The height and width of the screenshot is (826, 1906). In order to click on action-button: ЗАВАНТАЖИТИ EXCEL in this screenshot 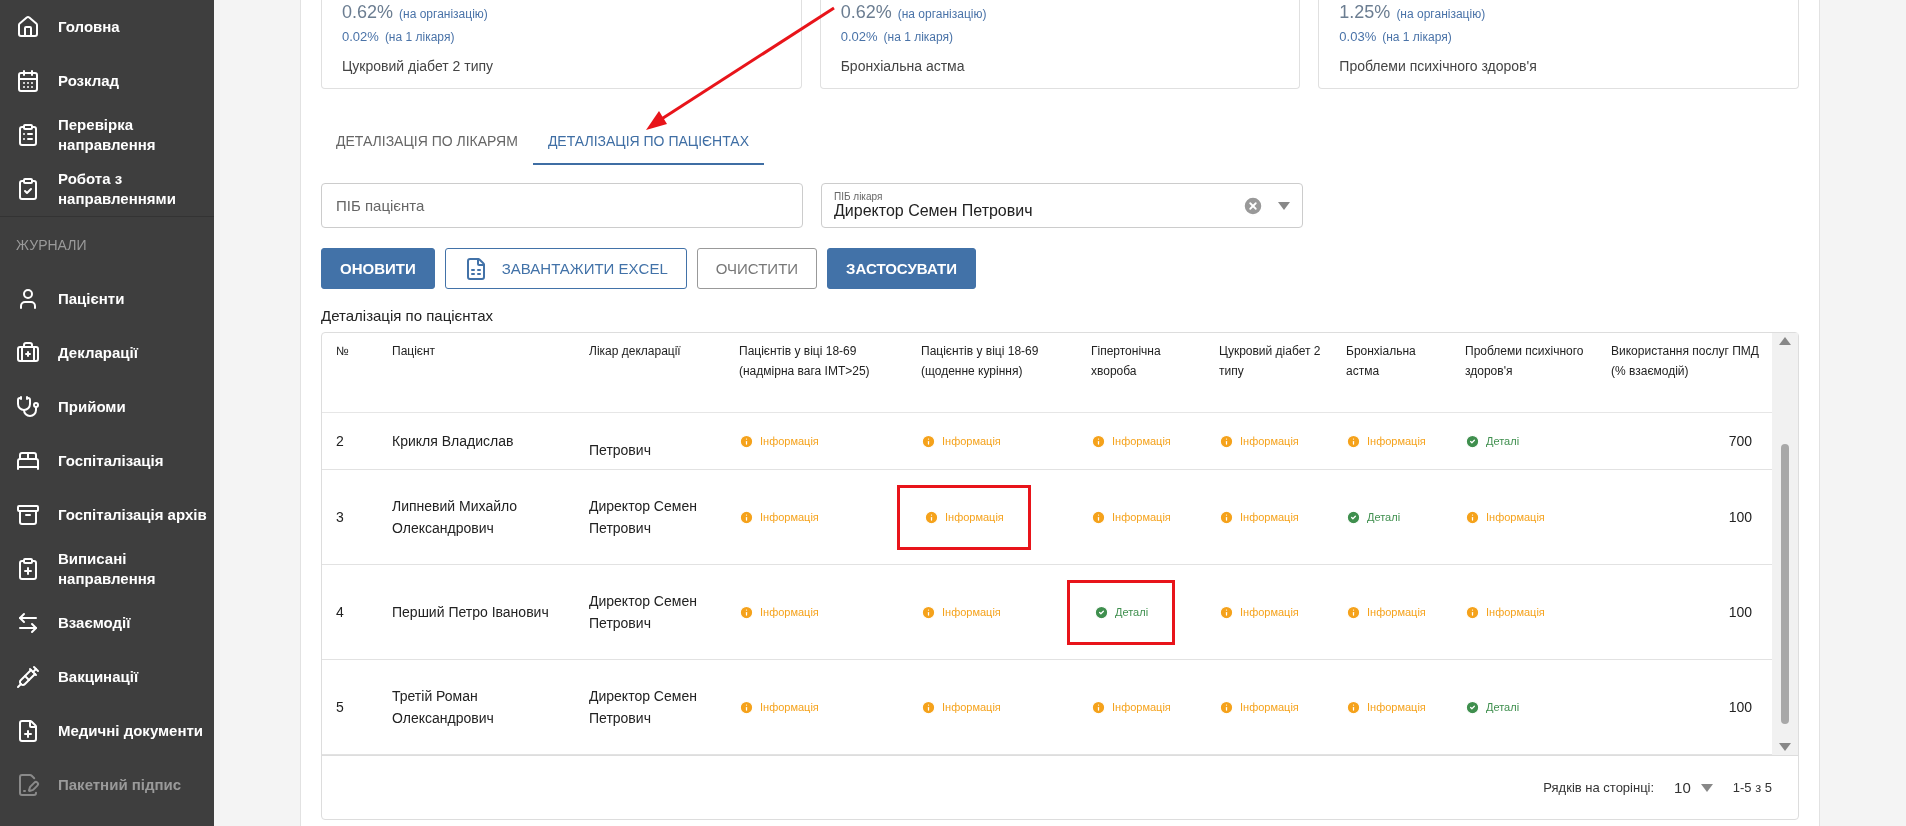, I will do `click(565, 268)`.